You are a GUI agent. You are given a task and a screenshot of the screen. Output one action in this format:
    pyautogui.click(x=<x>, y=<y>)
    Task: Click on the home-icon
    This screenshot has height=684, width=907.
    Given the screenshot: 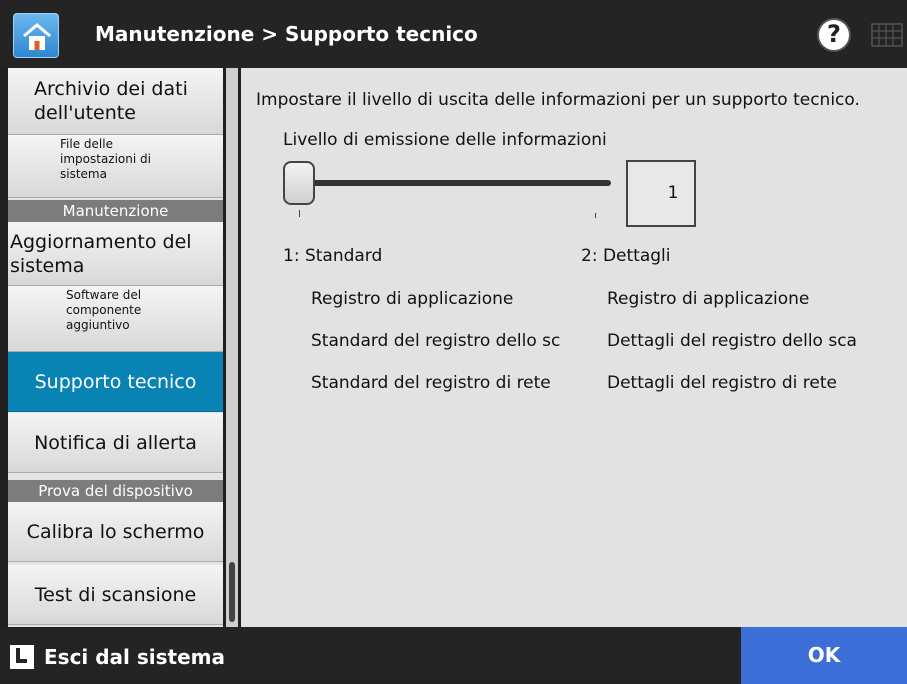 What is the action you would take?
    pyautogui.click(x=37, y=36)
    